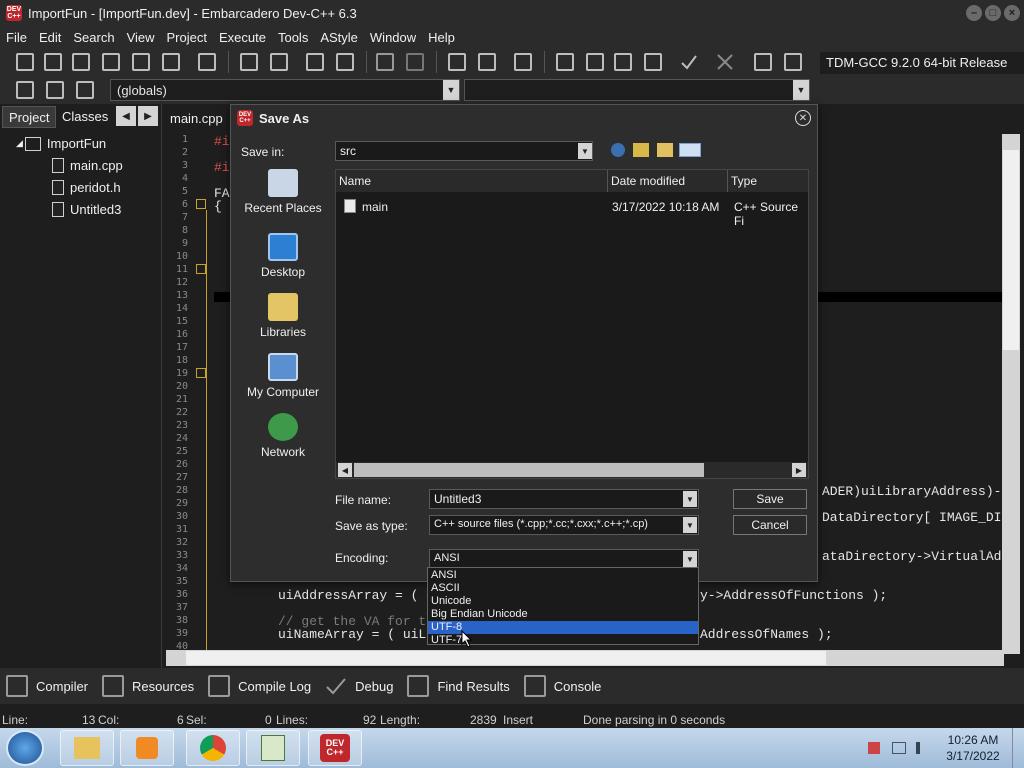 The width and height of the screenshot is (1024, 768). What do you see at coordinates (563, 575) in the screenshot?
I see `encoding-option: ANSI` at bounding box center [563, 575].